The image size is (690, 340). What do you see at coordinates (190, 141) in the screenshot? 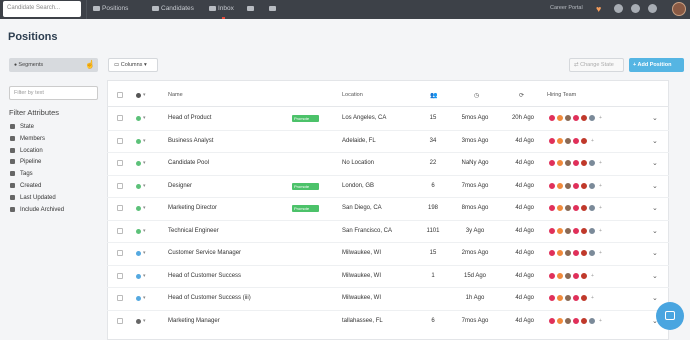
I see `position-name-link: Business Analyst` at bounding box center [190, 141].